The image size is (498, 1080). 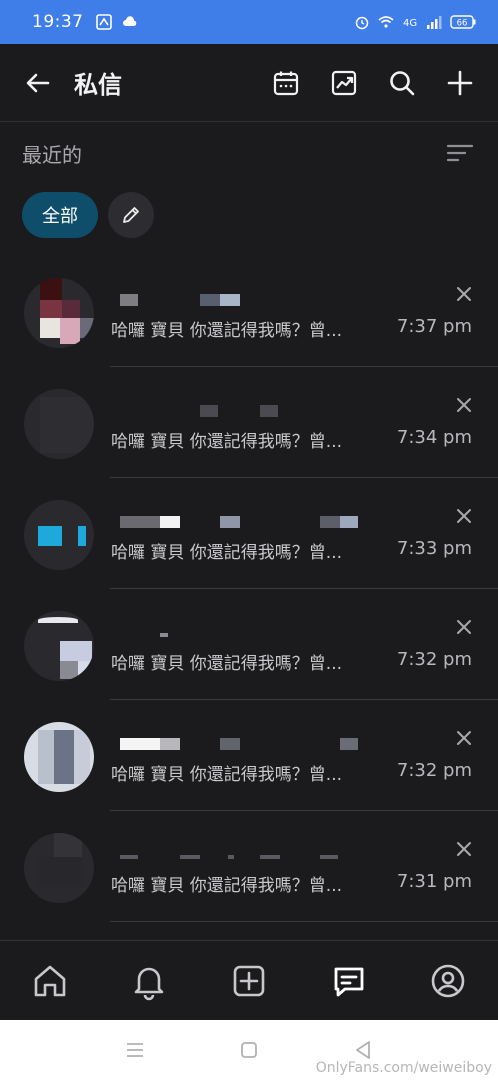 I want to click on conversation-row: 哈囉 寶貝 你還記得我嗎？曾... 7:31 pm, so click(x=249, y=866).